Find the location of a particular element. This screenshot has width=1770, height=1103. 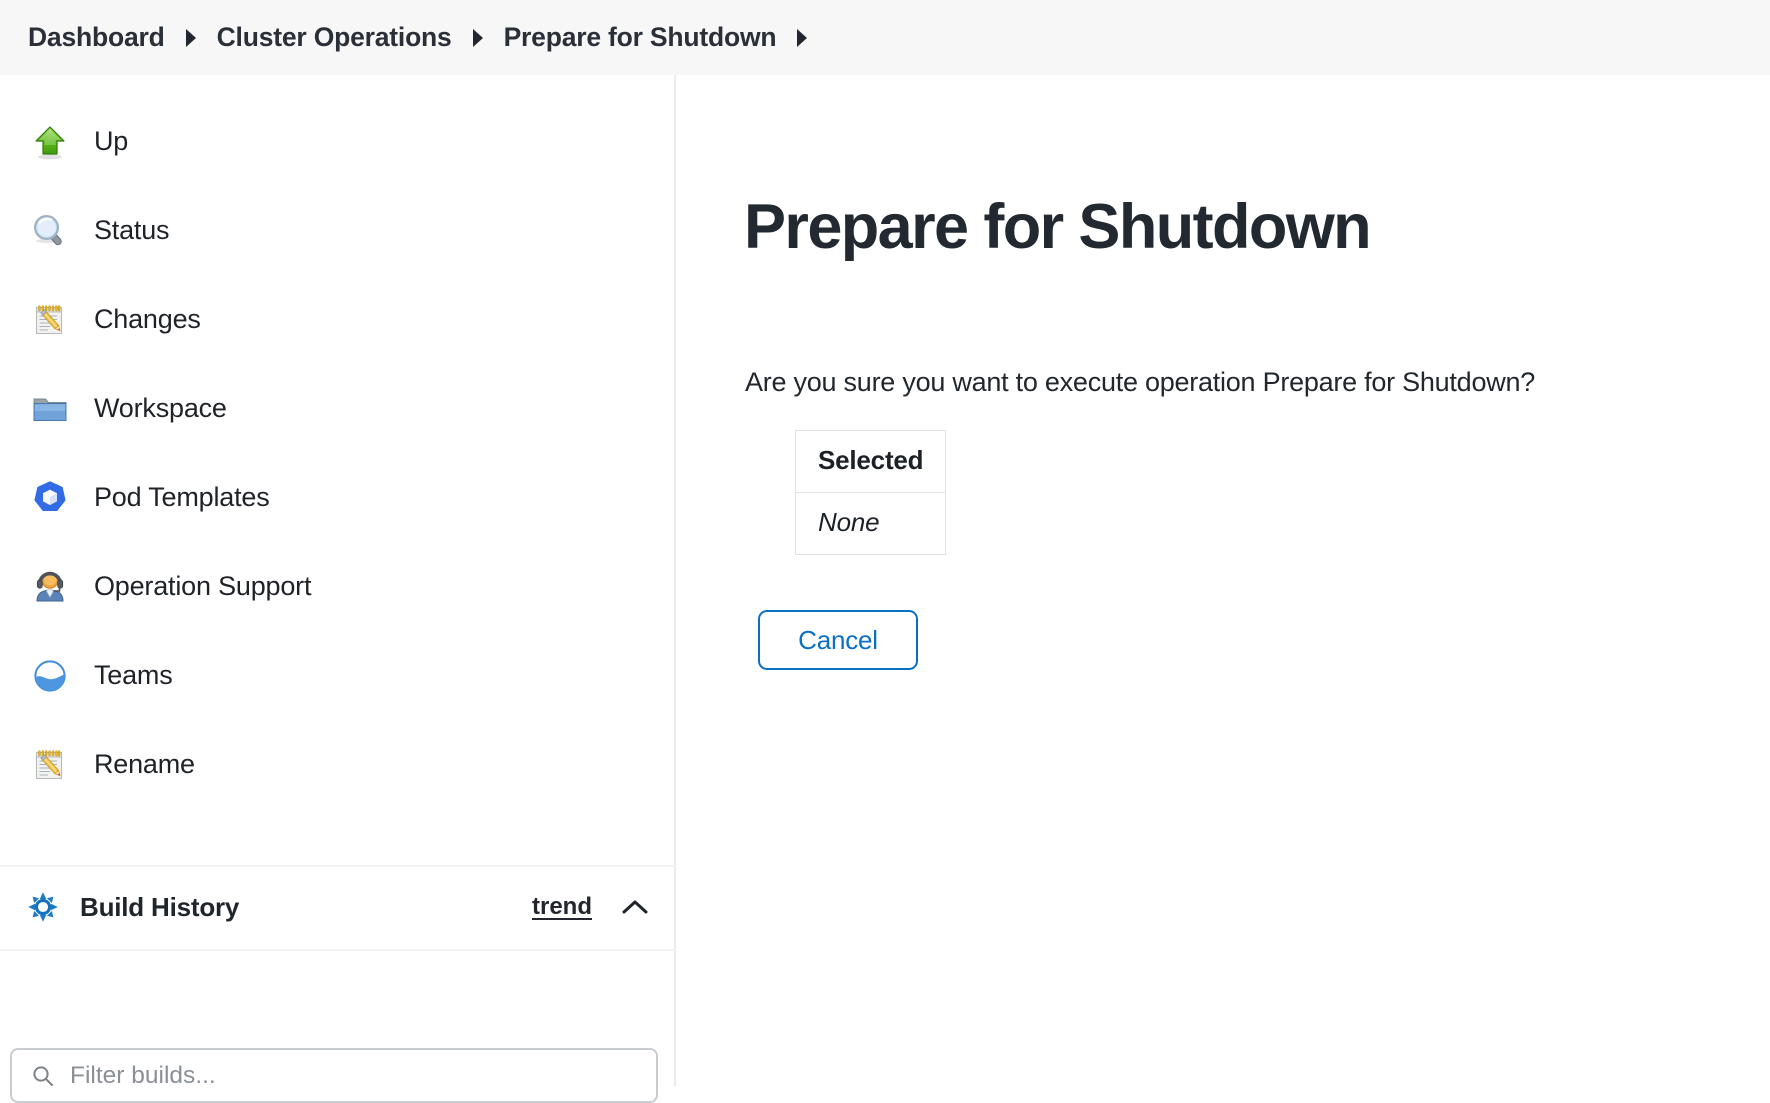

sidebar-item-label: Teams is located at coordinates (133, 675).